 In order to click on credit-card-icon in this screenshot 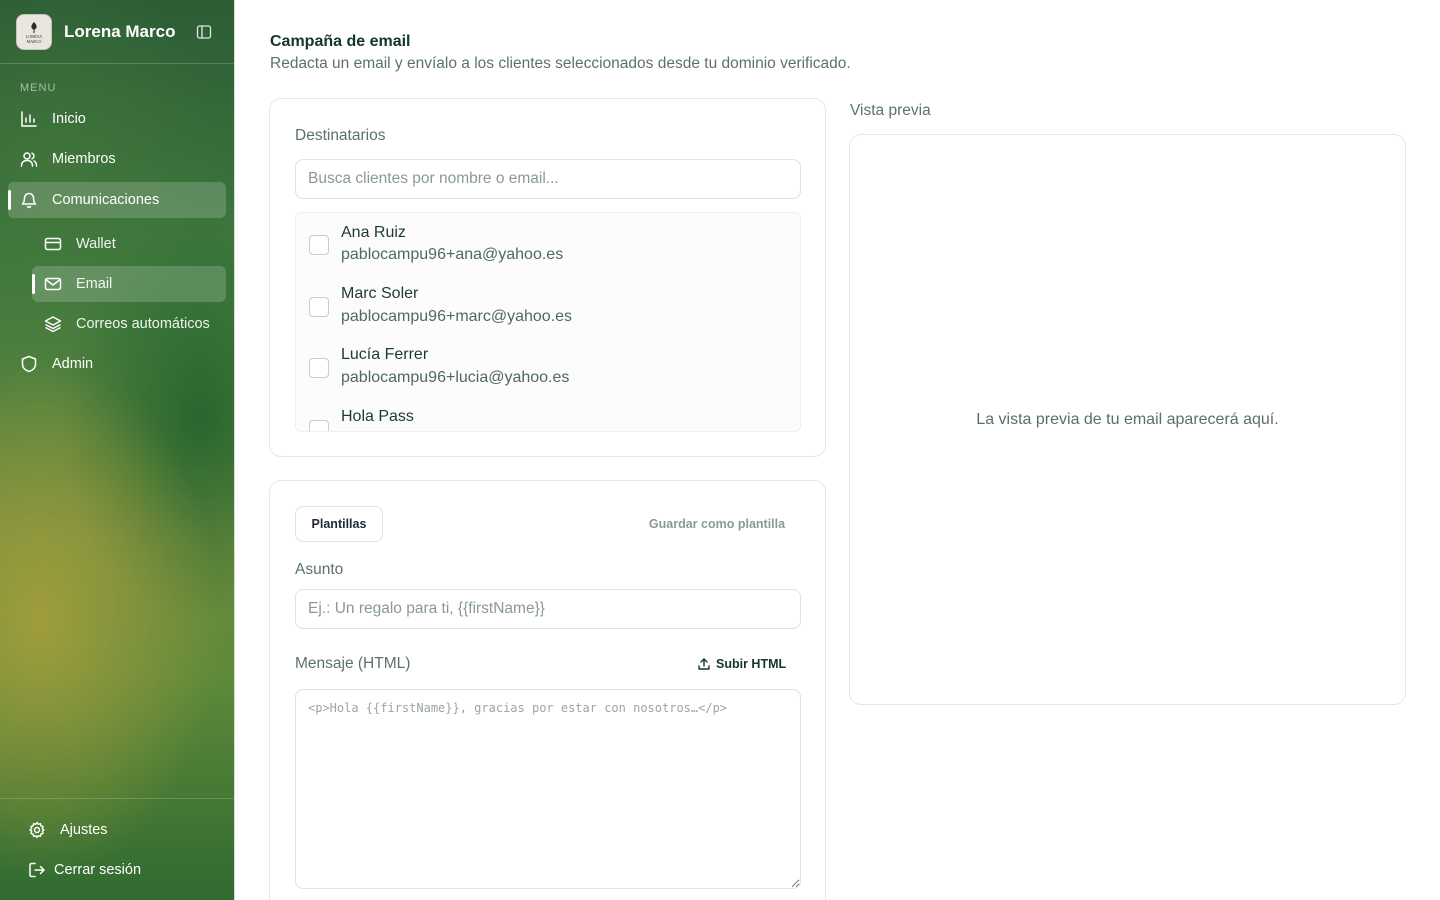, I will do `click(53, 244)`.